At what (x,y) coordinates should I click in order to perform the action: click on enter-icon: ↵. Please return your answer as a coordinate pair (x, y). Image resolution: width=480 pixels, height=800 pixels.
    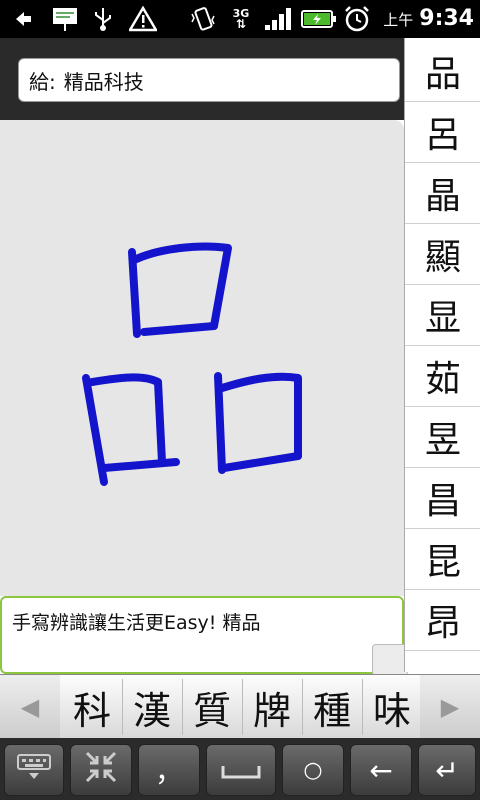
    Looking at the image, I should click on (447, 770).